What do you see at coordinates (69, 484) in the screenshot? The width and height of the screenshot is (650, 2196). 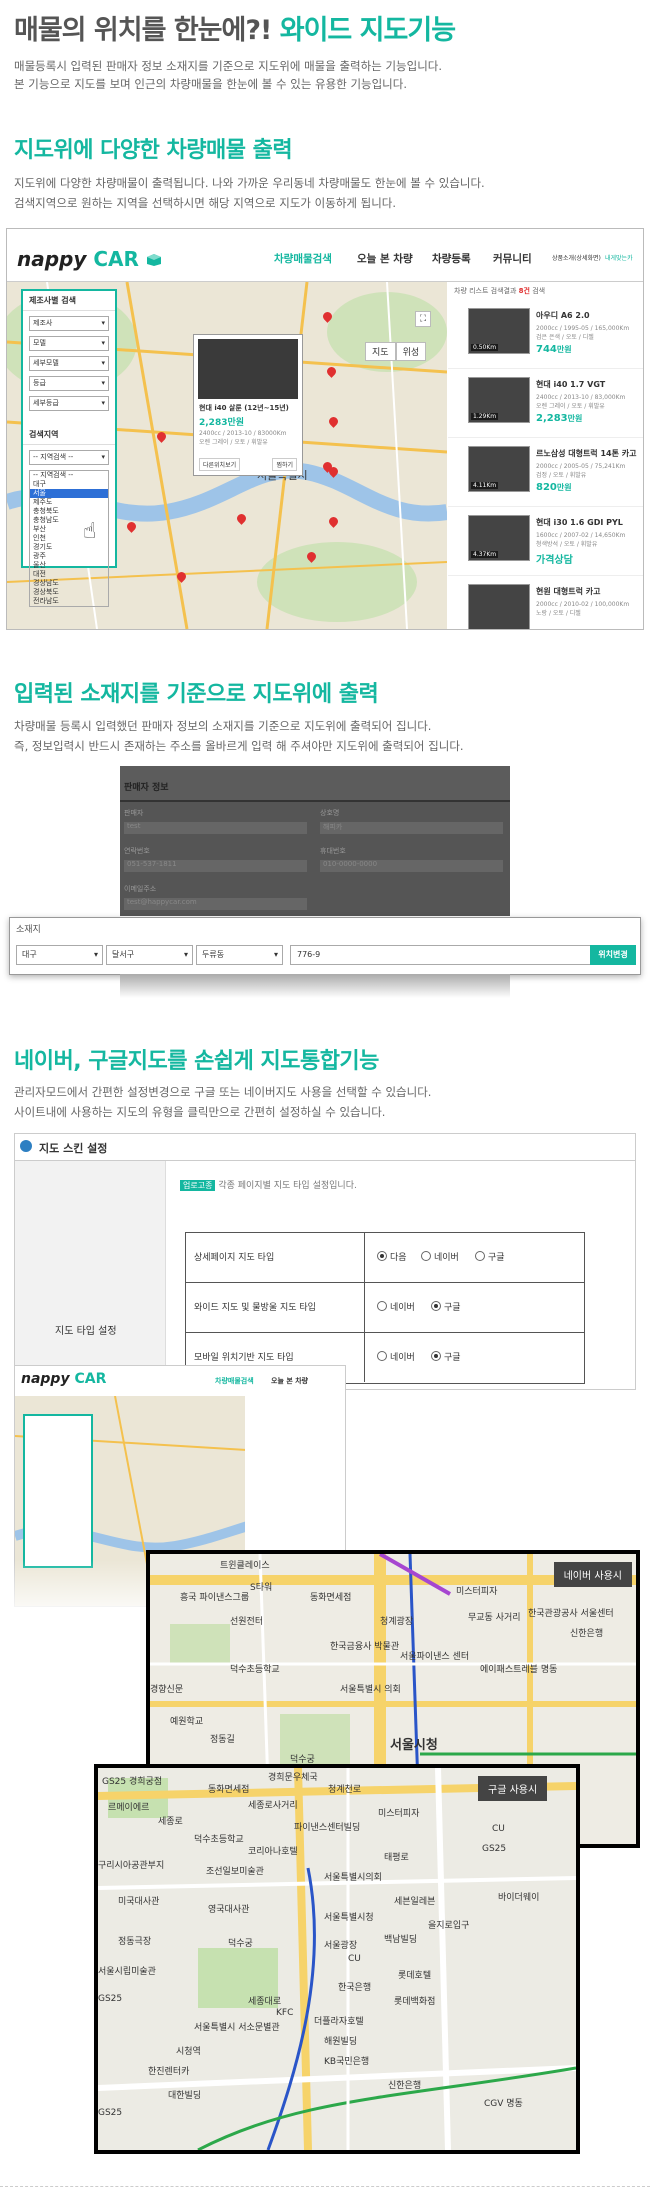 I see `region-option: 대구` at bounding box center [69, 484].